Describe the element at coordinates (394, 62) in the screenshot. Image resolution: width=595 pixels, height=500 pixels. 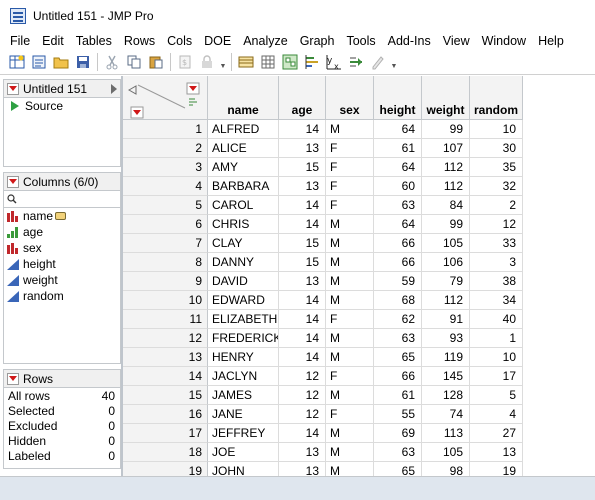
I see `toolbar-dropdown: ▼` at that location.